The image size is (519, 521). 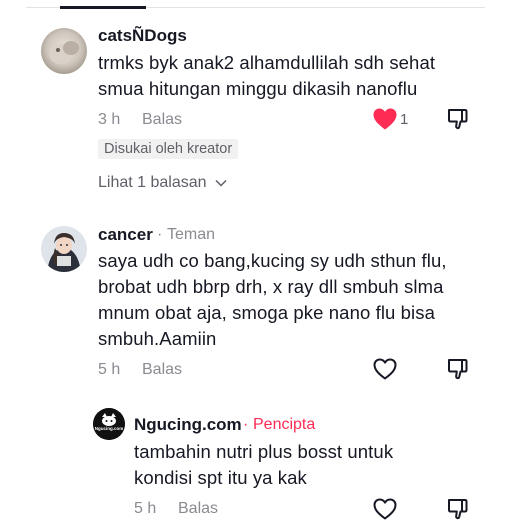 What do you see at coordinates (191, 234) in the screenshot?
I see `friend-tag: Teman` at bounding box center [191, 234].